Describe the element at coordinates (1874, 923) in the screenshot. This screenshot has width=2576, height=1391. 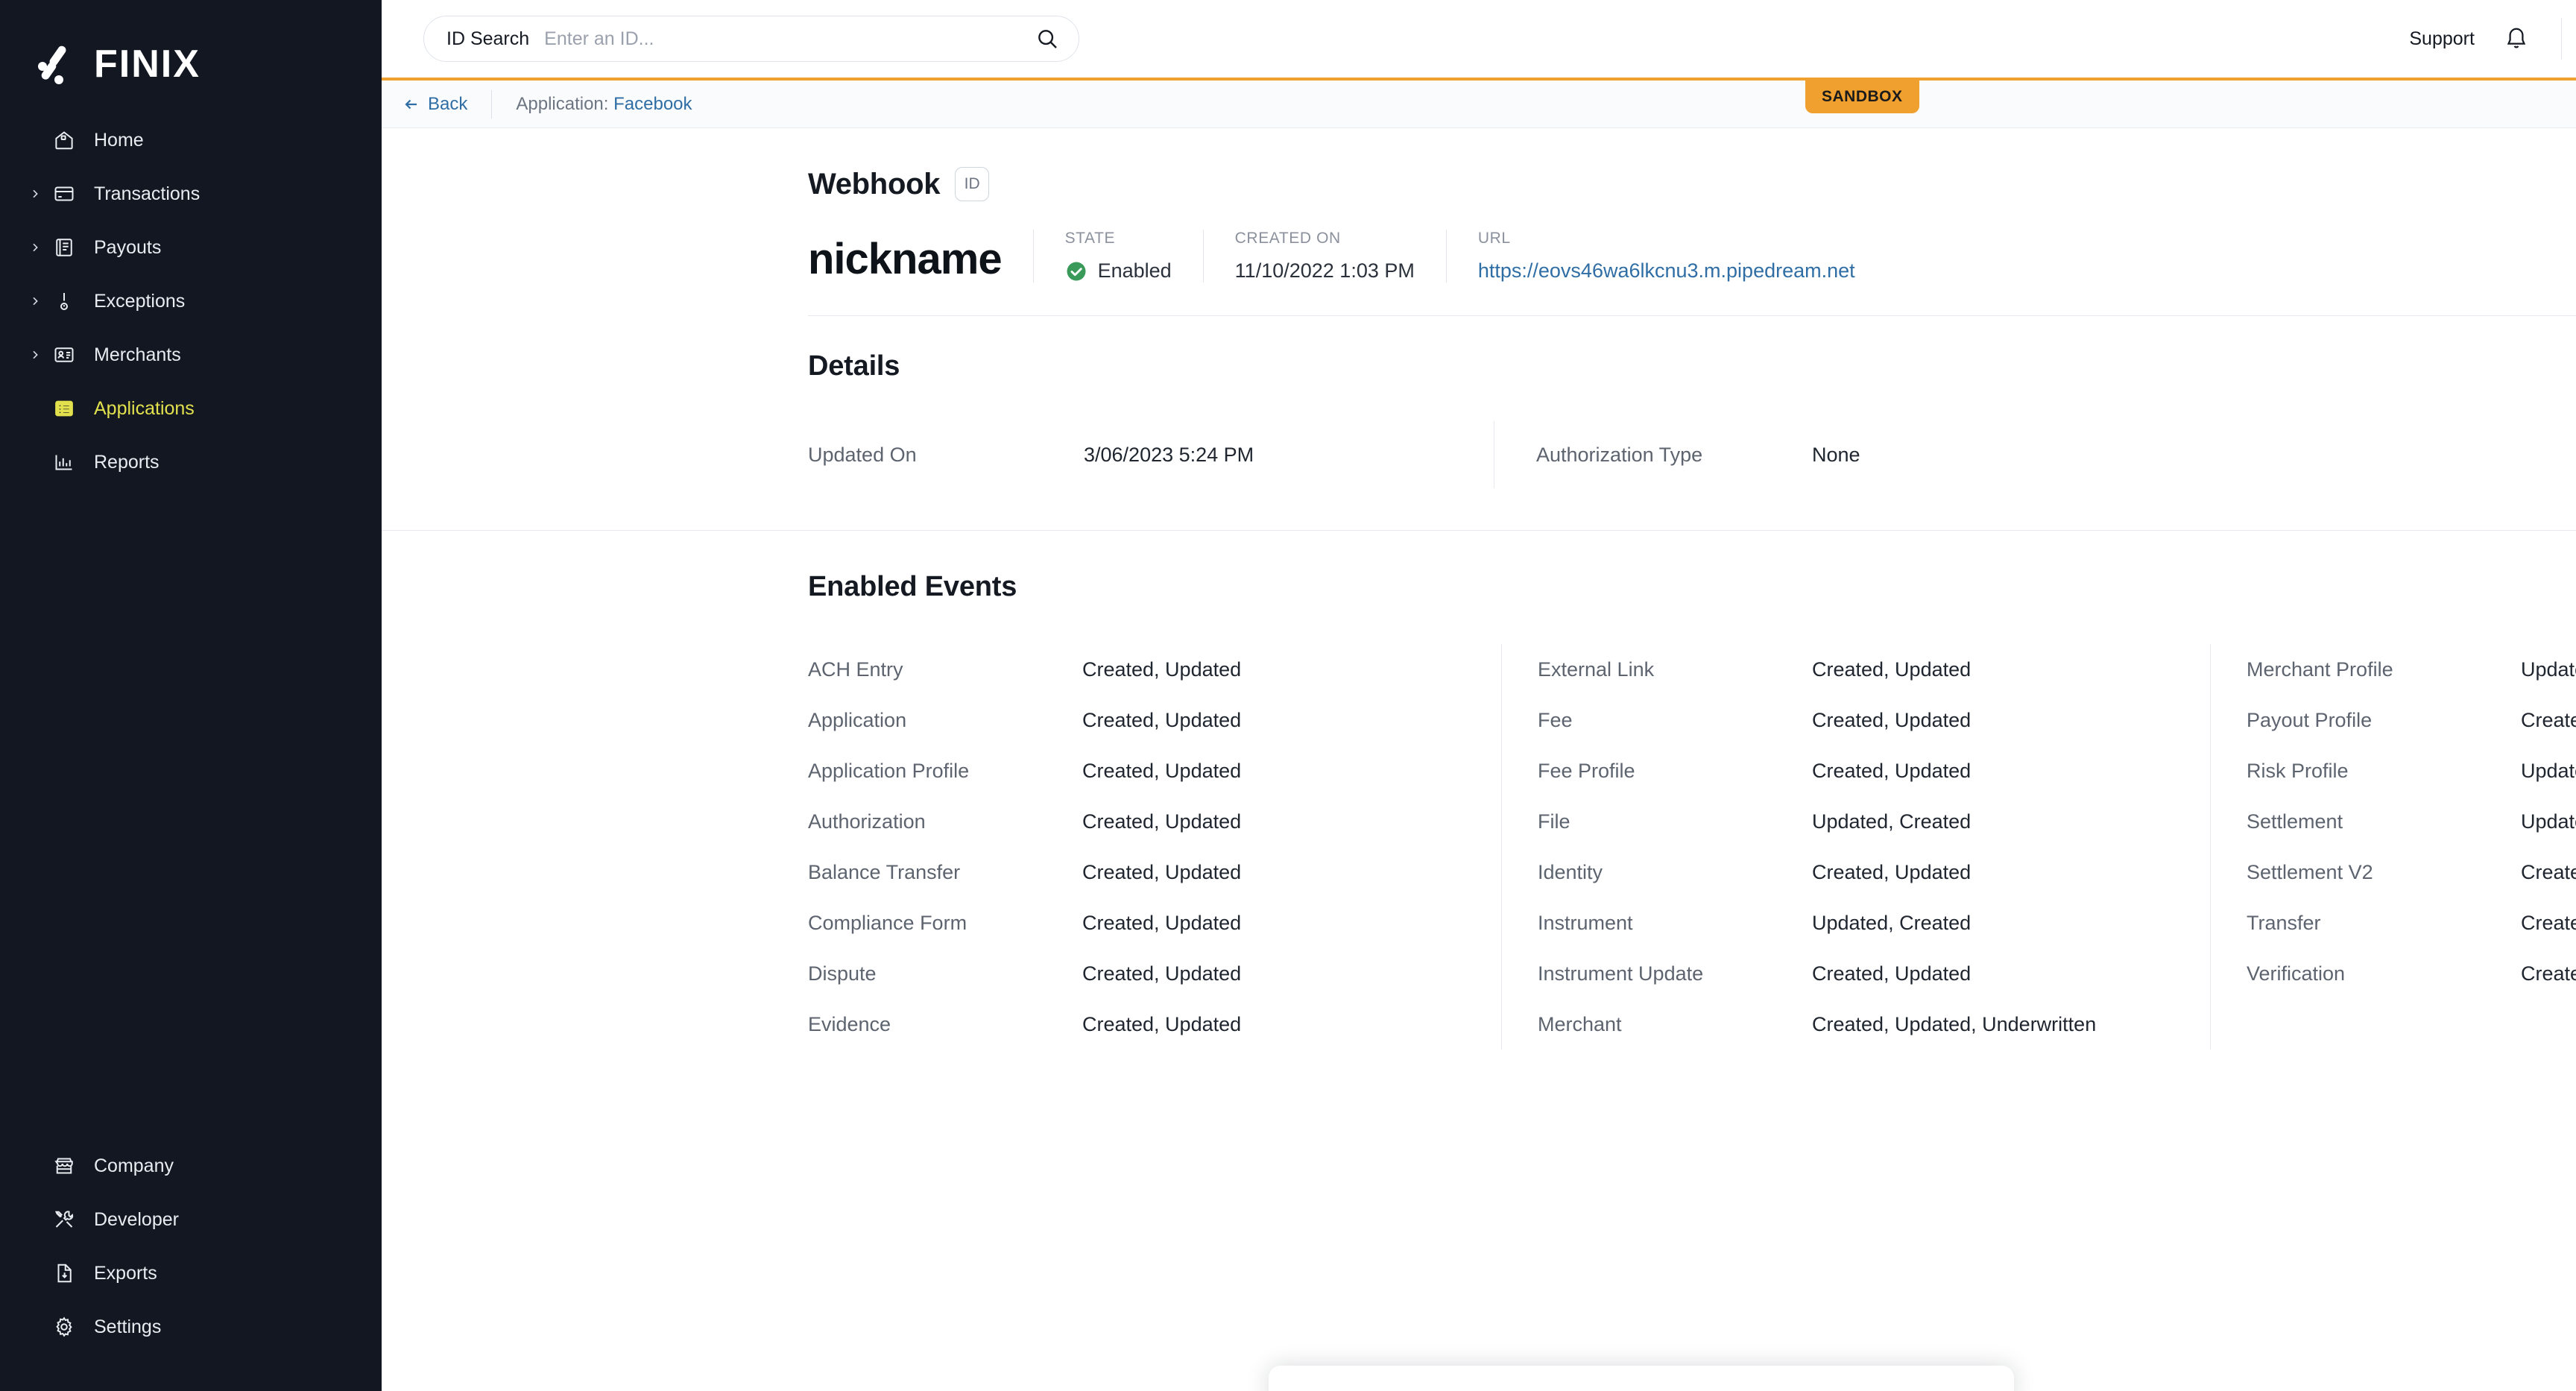
I see `event-row: Instrument Updated, Created` at that location.